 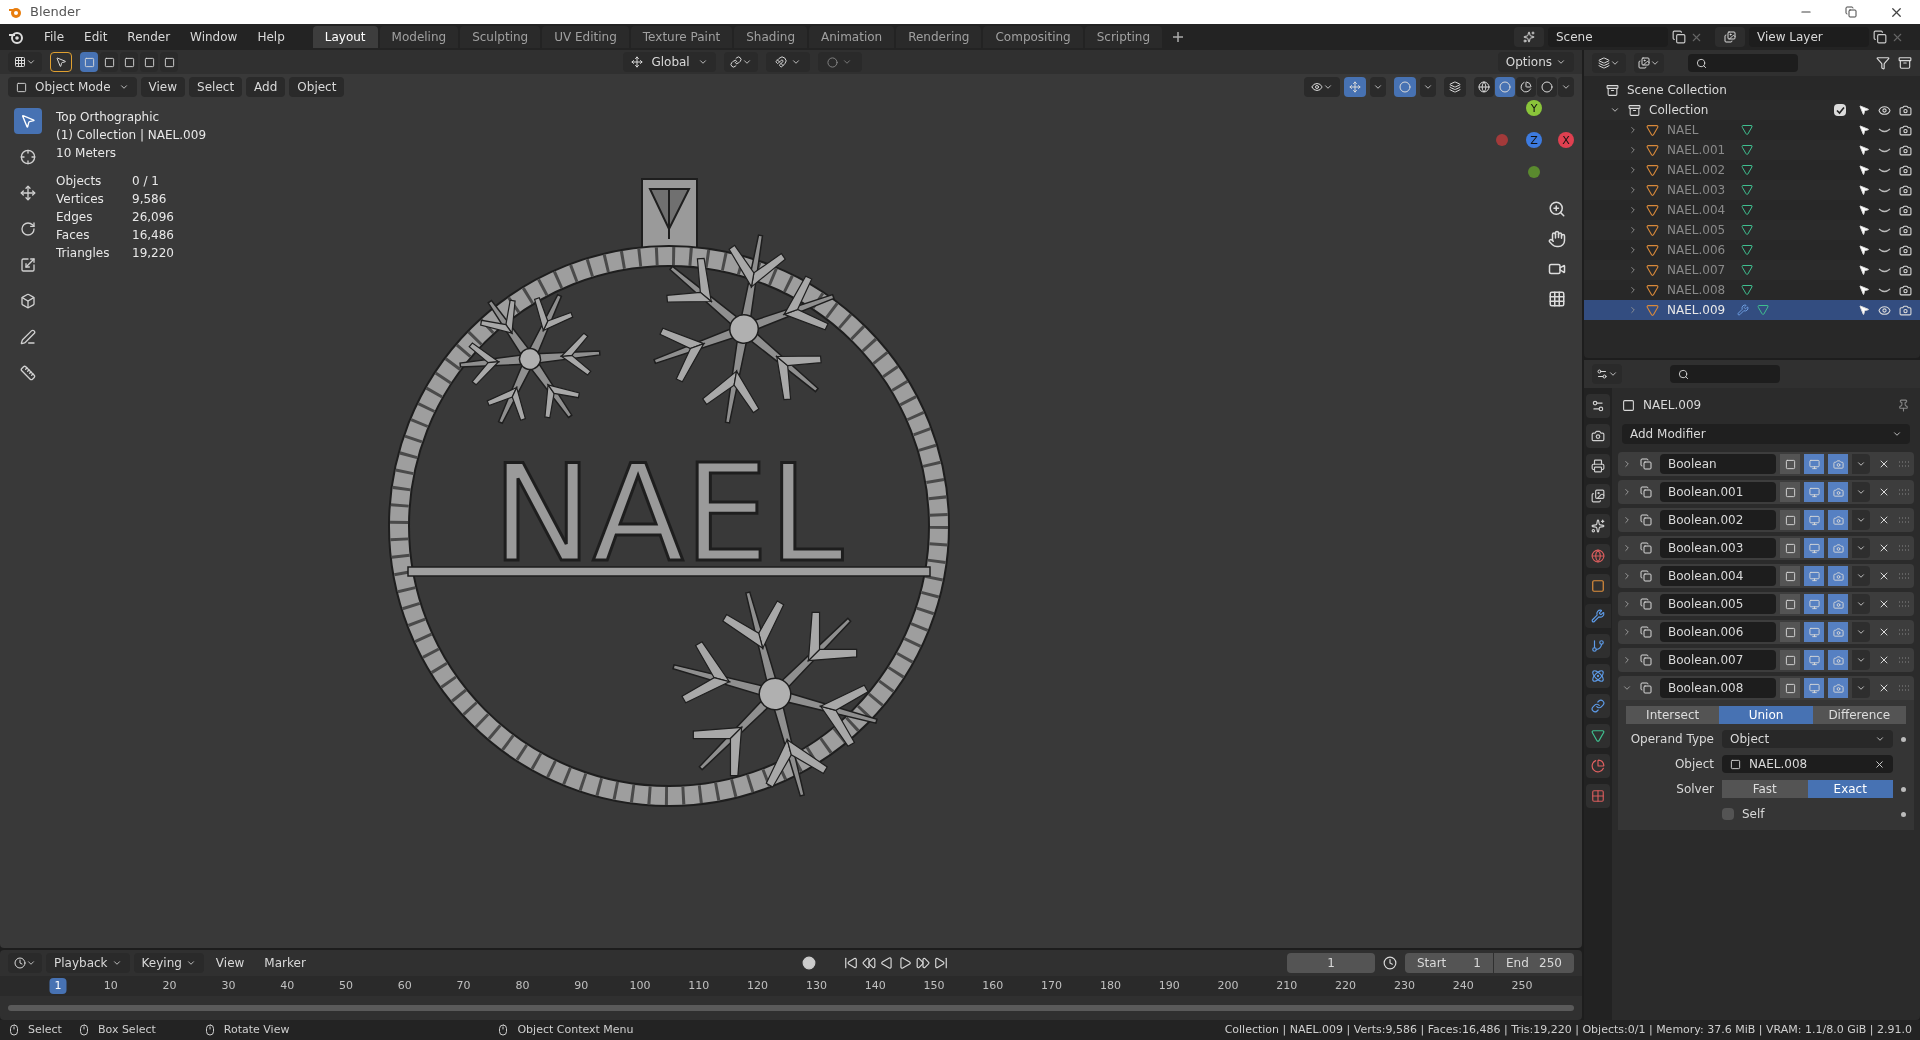 What do you see at coordinates (1851, 12) in the screenshot?
I see `restore-icon` at bounding box center [1851, 12].